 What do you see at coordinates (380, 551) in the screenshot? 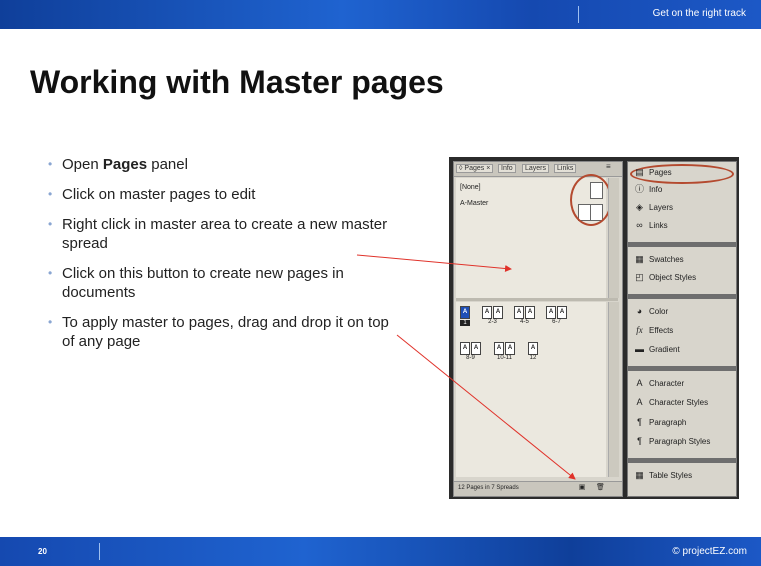
I see `bottom-banner: 20 © projectEZ.com` at bounding box center [380, 551].